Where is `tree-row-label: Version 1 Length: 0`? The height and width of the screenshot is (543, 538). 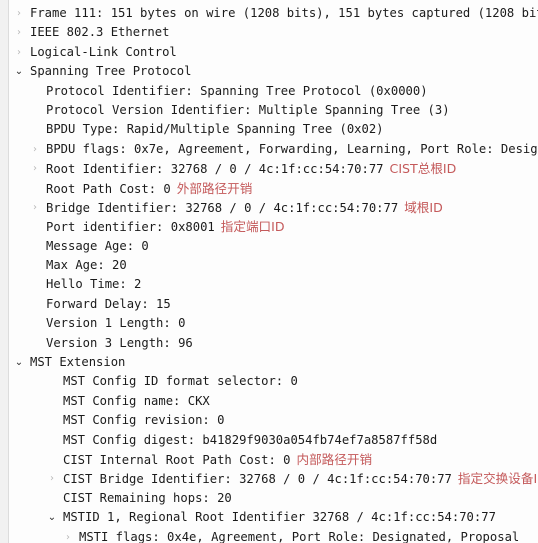 tree-row-label: Version 1 Length: 0 is located at coordinates (115, 323).